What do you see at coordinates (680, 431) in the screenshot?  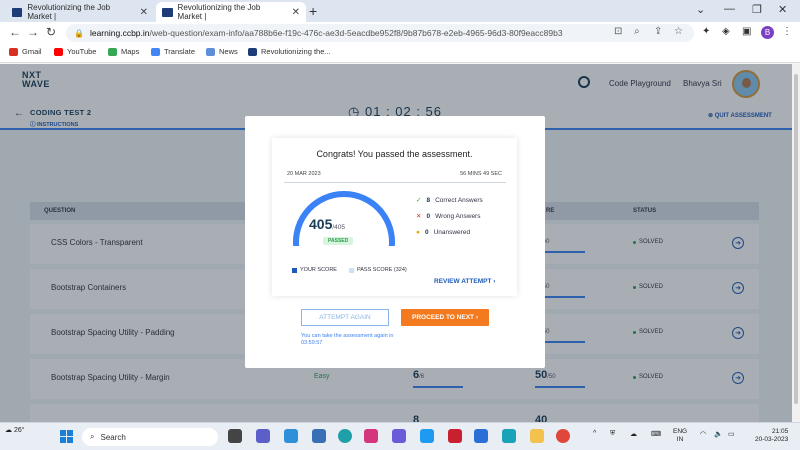 I see `lang-code: ENG` at bounding box center [680, 431].